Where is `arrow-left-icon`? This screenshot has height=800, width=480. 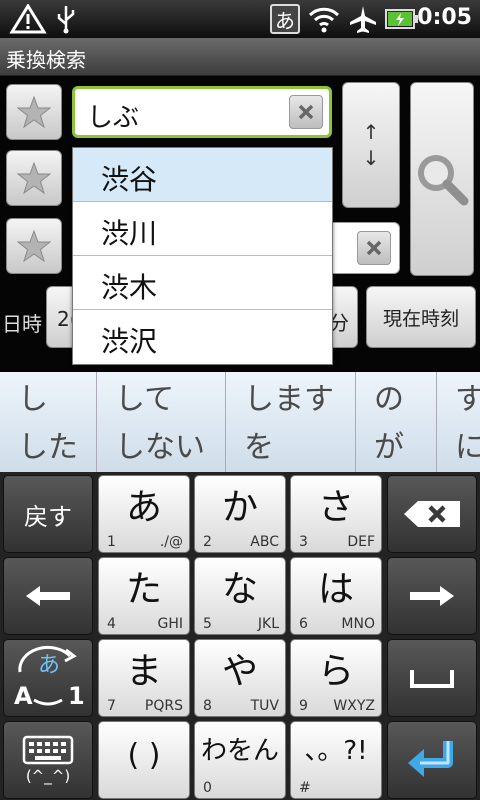 arrow-left-icon is located at coordinates (48, 596).